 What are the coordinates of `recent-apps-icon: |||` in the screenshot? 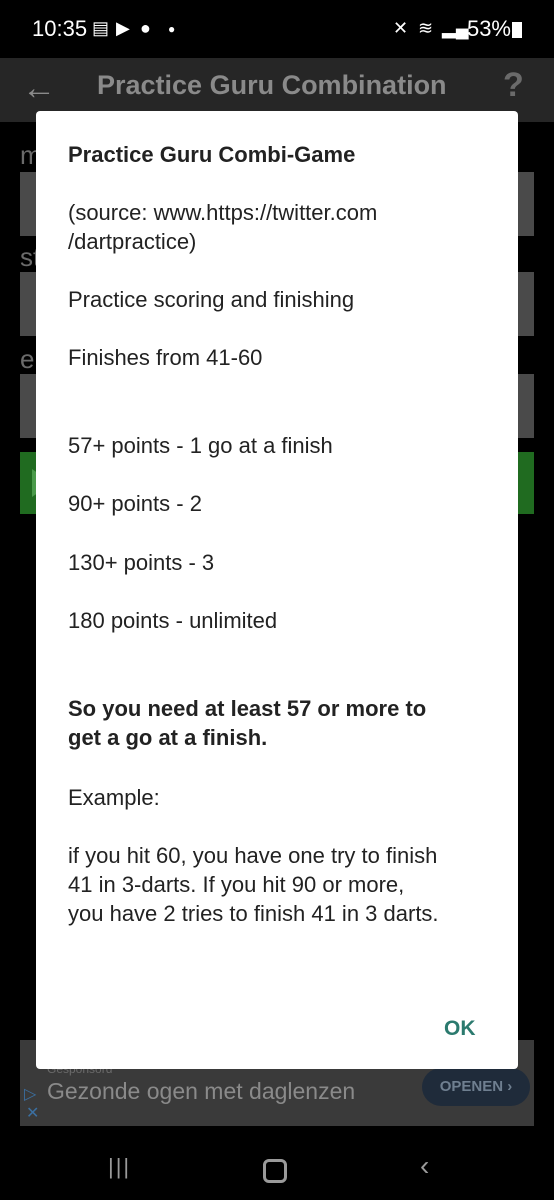 It's located at (119, 1167).